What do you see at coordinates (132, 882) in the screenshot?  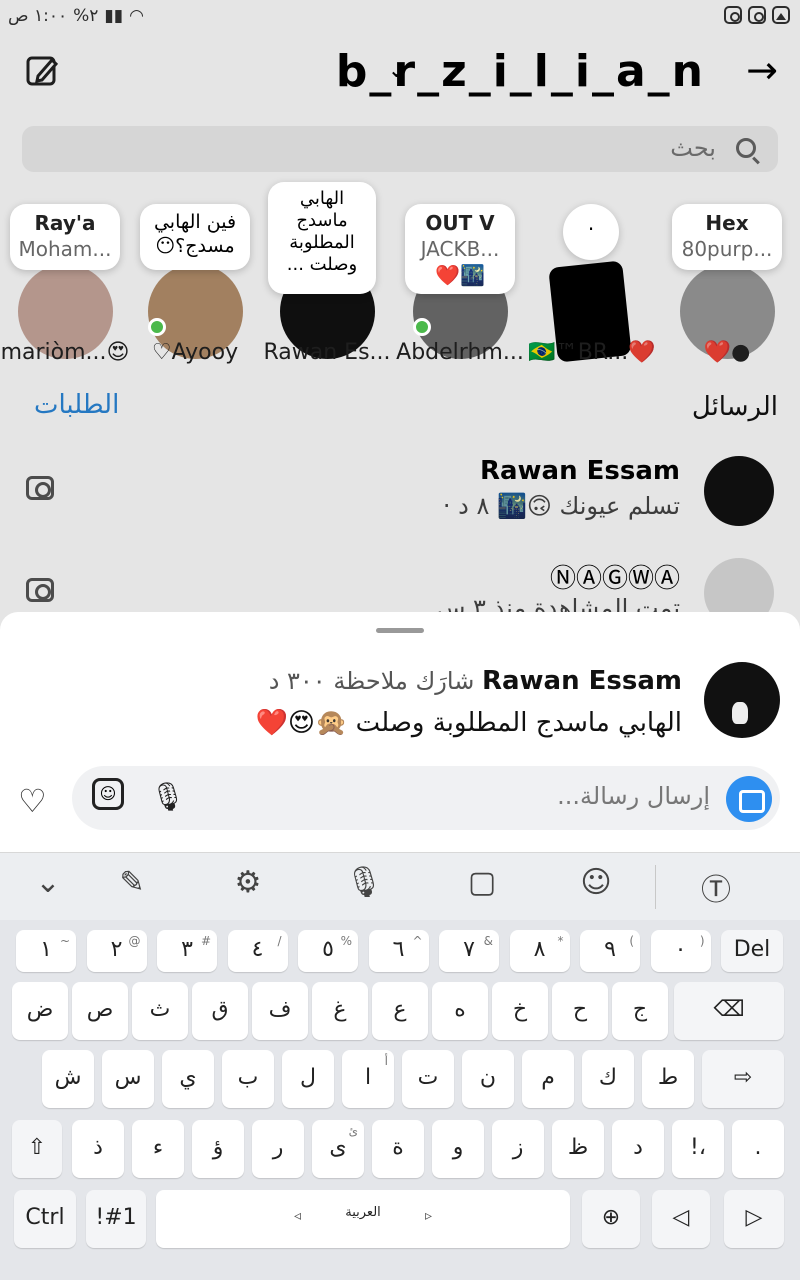 I see `handwriting-icon: ✎` at bounding box center [132, 882].